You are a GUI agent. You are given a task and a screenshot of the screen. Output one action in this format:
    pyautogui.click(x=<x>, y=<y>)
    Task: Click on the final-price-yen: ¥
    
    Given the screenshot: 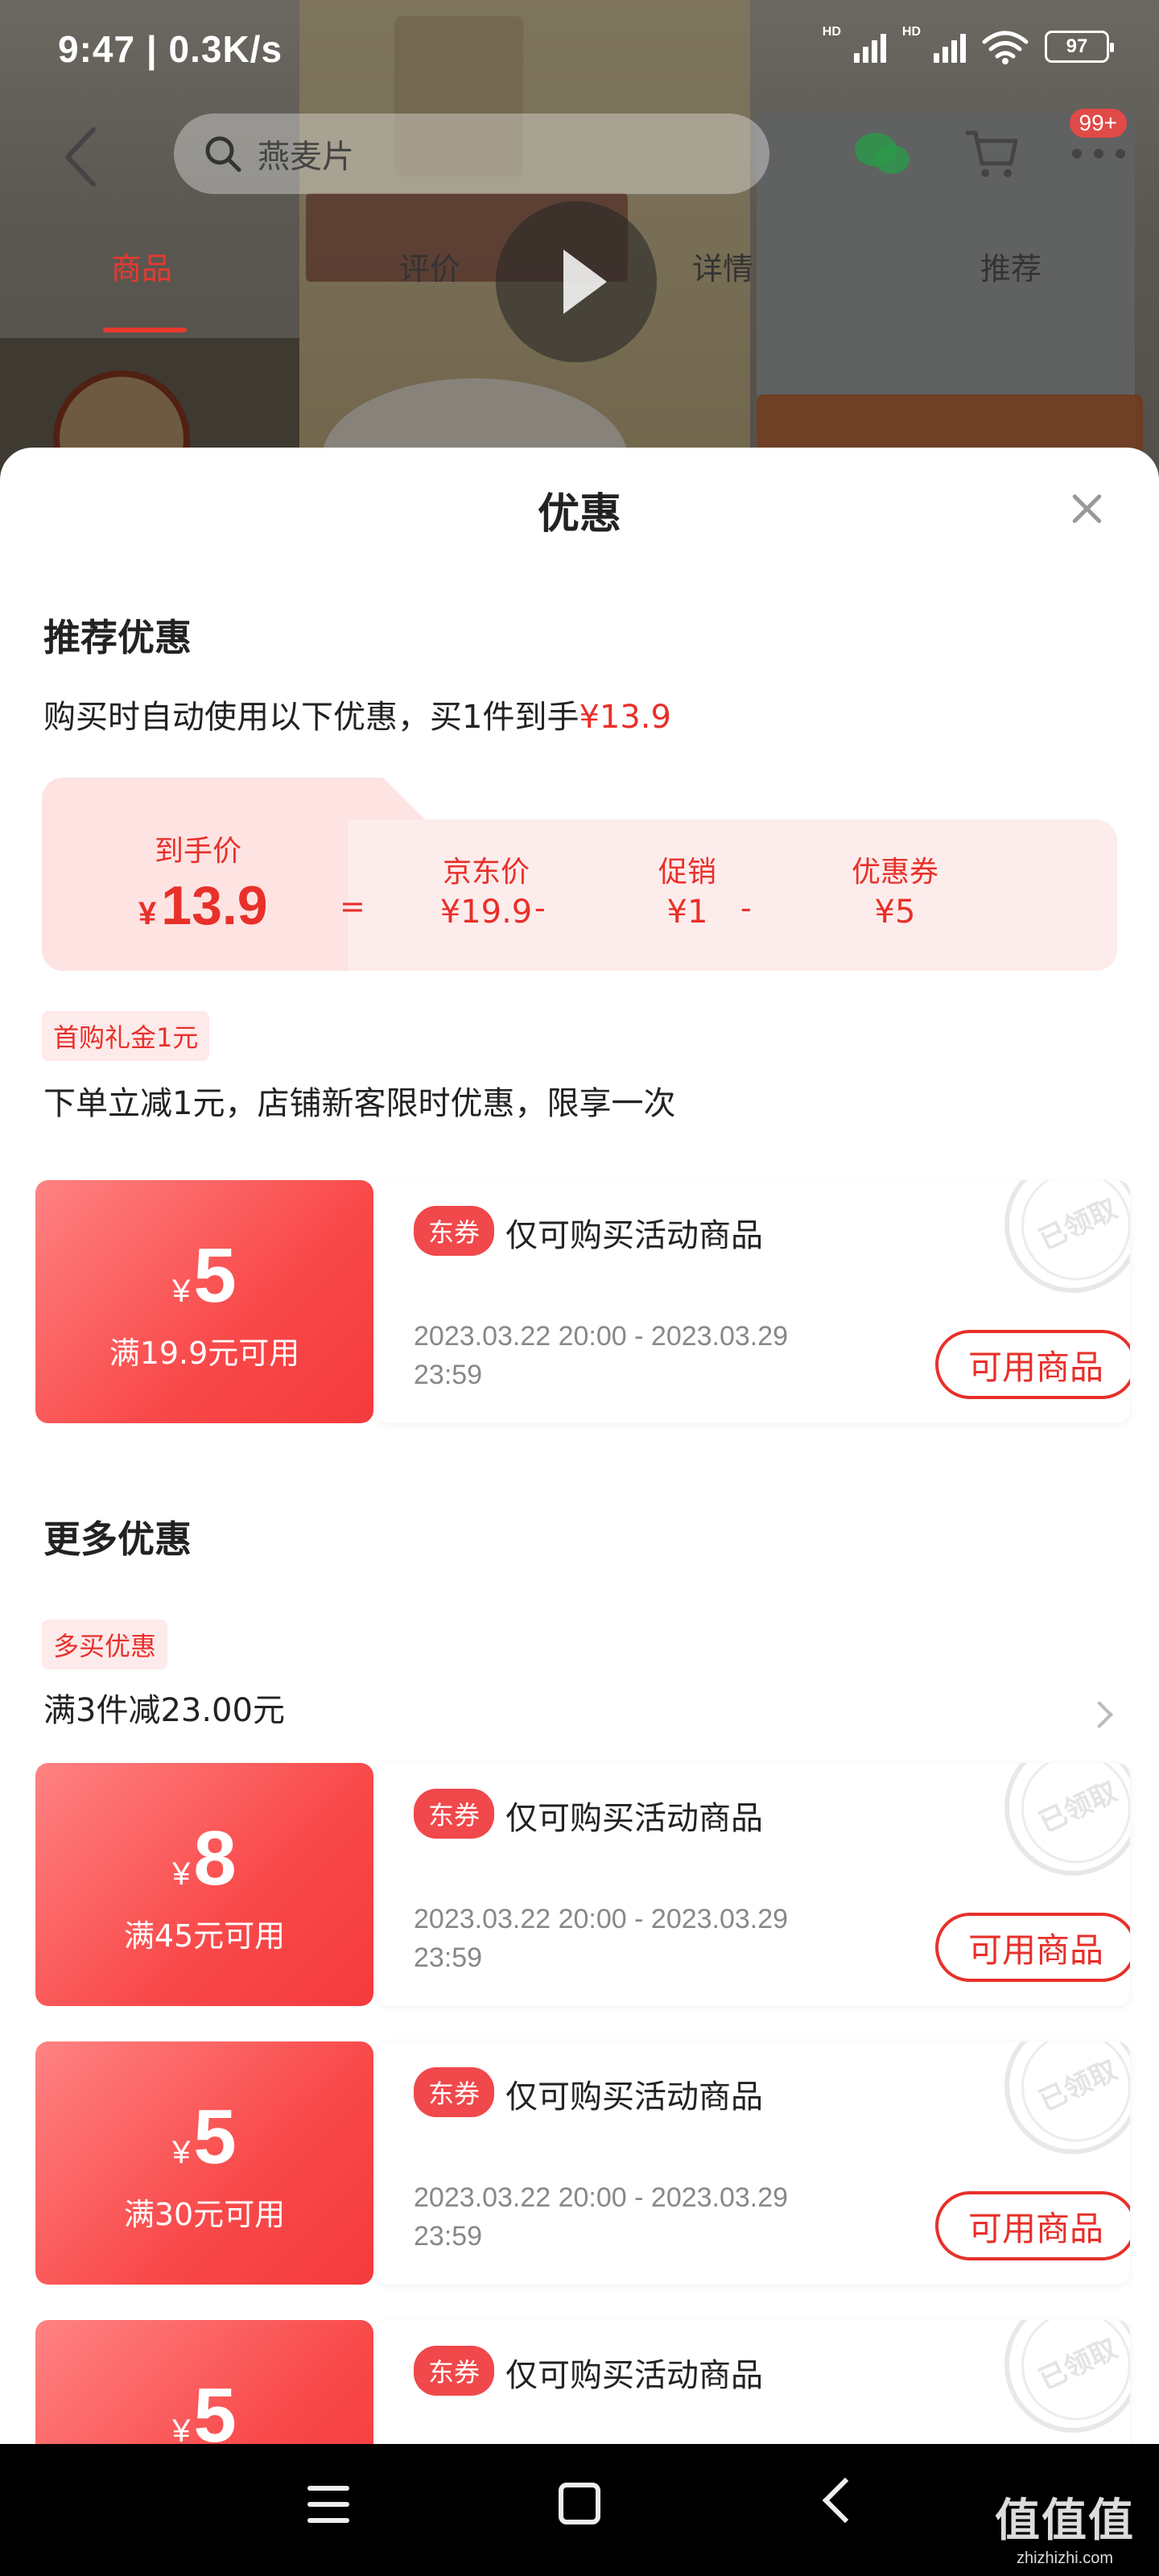 What is the action you would take?
    pyautogui.click(x=147, y=913)
    